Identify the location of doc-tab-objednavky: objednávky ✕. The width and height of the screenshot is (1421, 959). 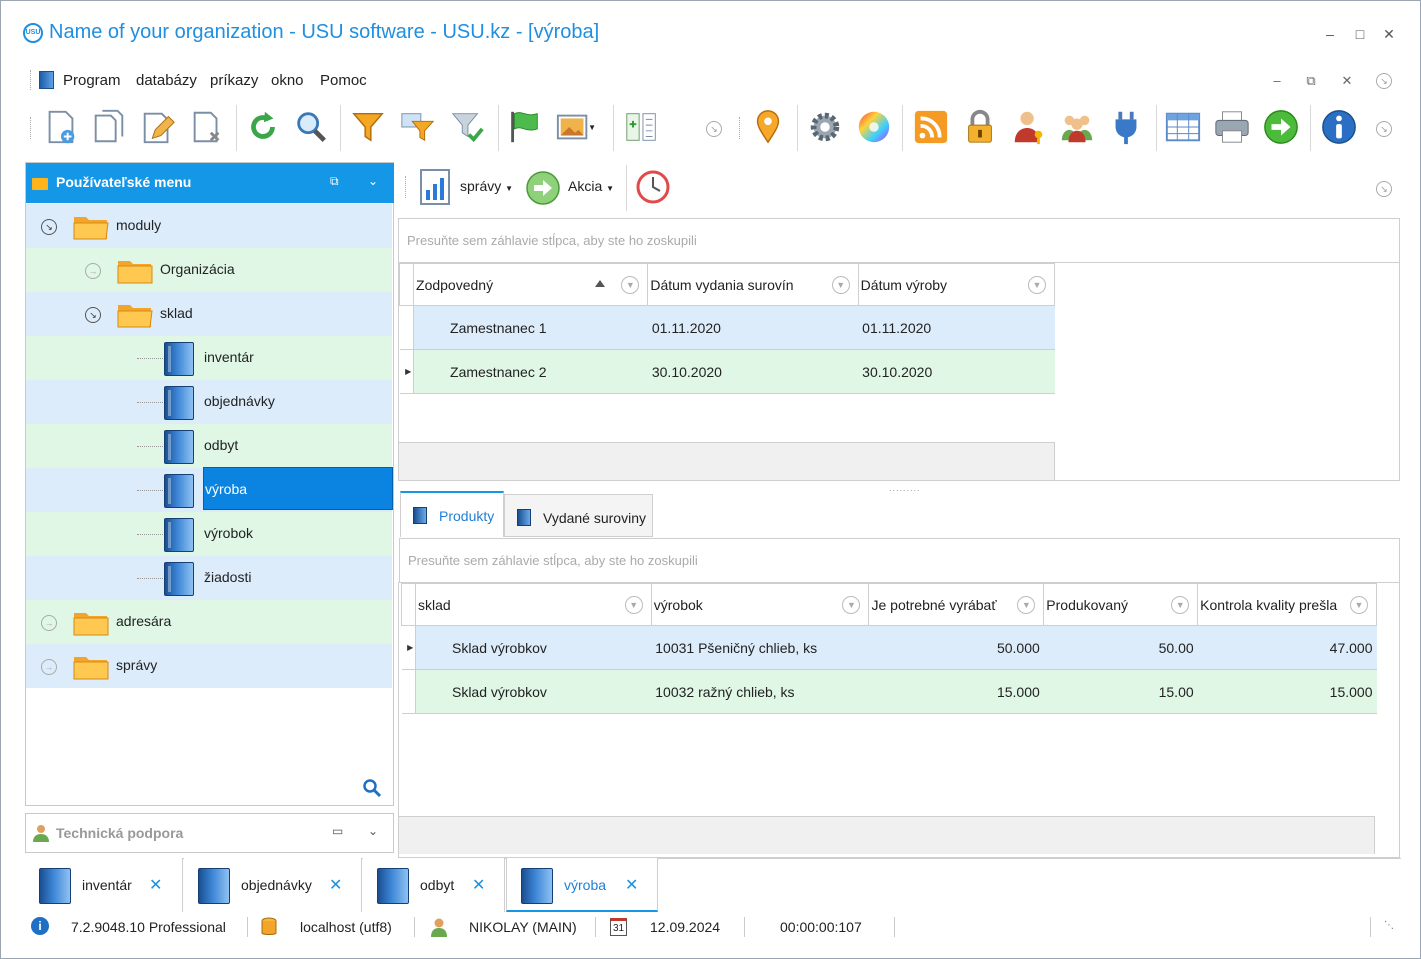
(273, 885).